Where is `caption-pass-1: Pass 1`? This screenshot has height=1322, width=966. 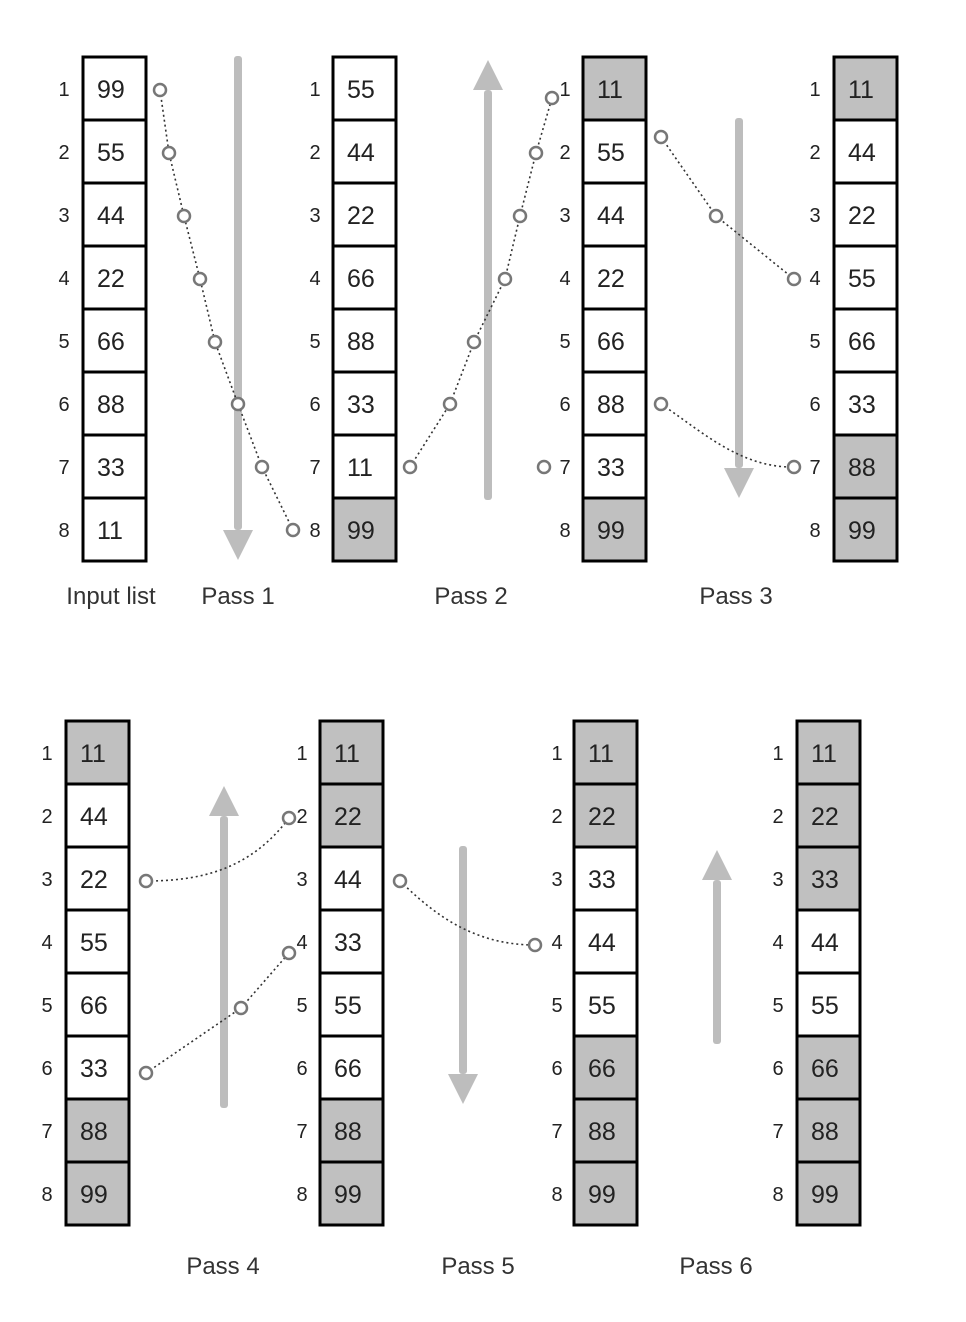 caption-pass-1: Pass 1 is located at coordinates (237, 596).